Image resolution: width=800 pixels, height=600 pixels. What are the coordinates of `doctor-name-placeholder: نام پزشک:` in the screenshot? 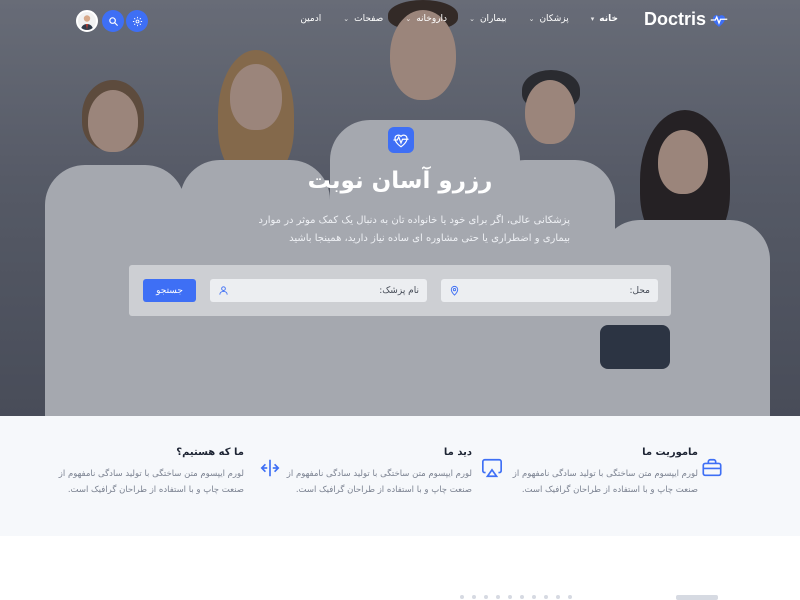 It's located at (399, 290).